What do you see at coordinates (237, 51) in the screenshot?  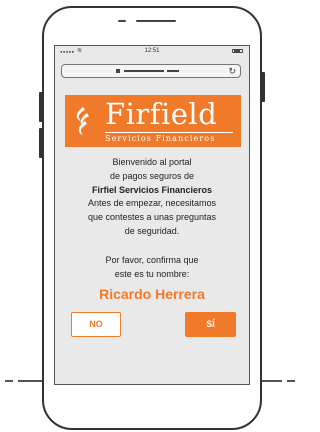 I see `battery-icon` at bounding box center [237, 51].